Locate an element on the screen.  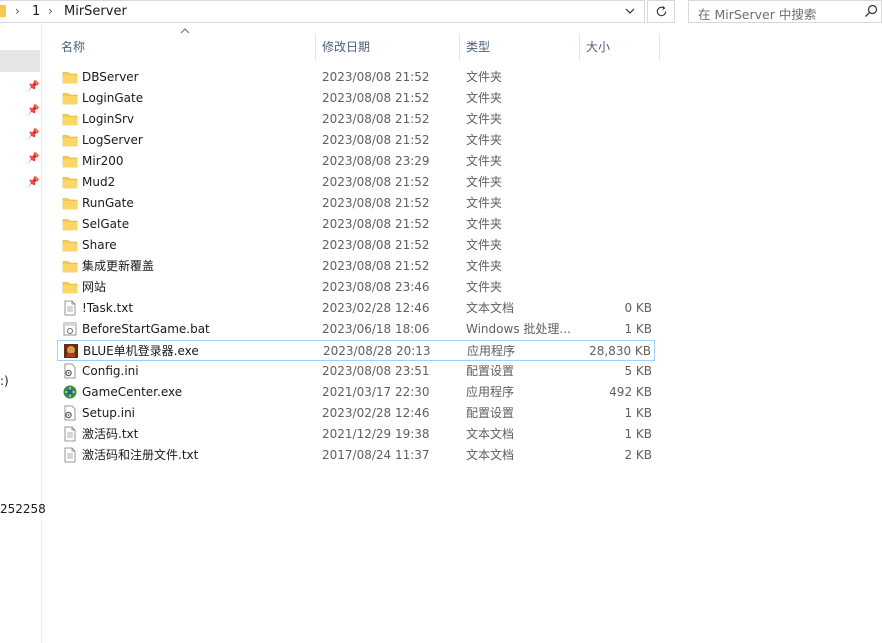
search-input: 在 MirServer 中搜索 is located at coordinates (757, 13).